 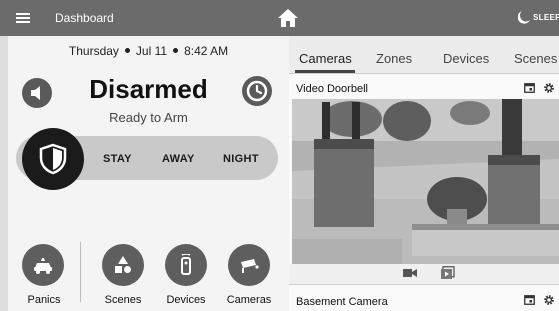 I want to click on scenes-shapes-icon, so click(x=123, y=264).